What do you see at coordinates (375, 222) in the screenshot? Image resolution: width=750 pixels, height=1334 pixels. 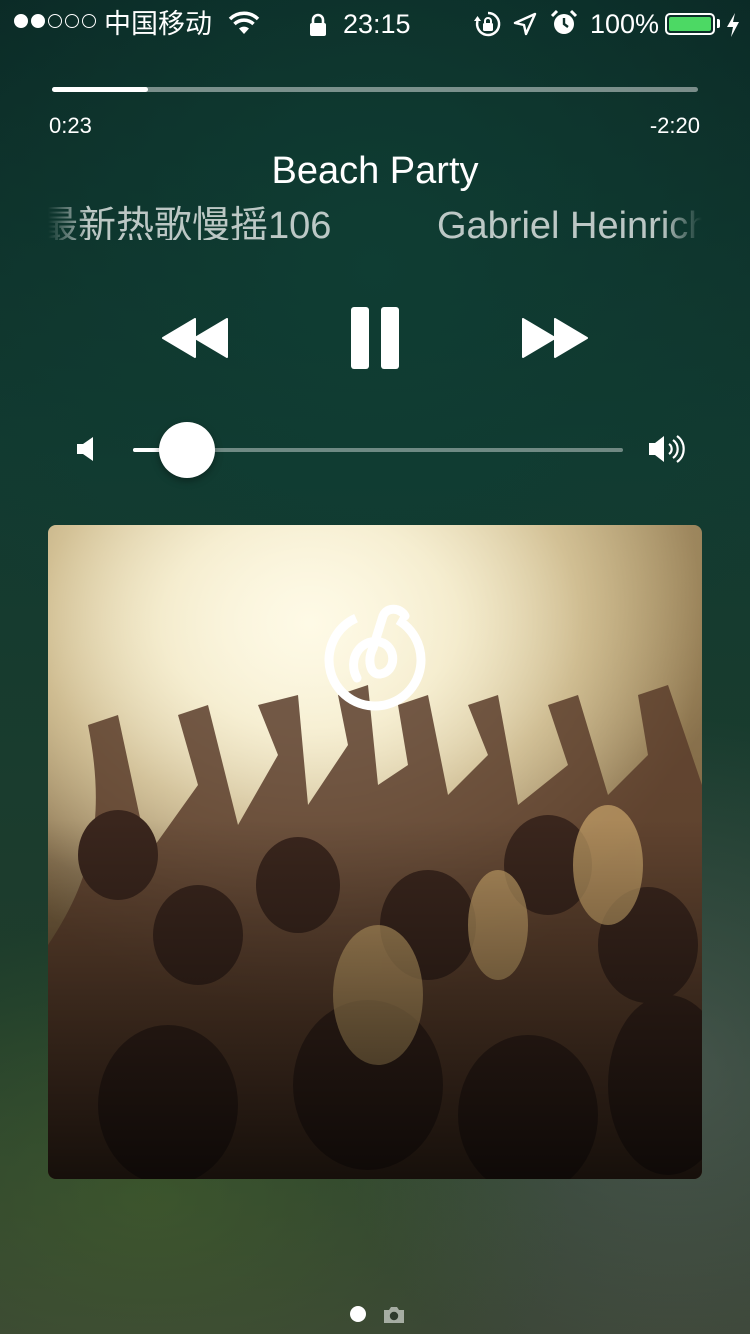 I see `album-artist-text: 最新热歌慢摇106 Gabriel Heinrich` at bounding box center [375, 222].